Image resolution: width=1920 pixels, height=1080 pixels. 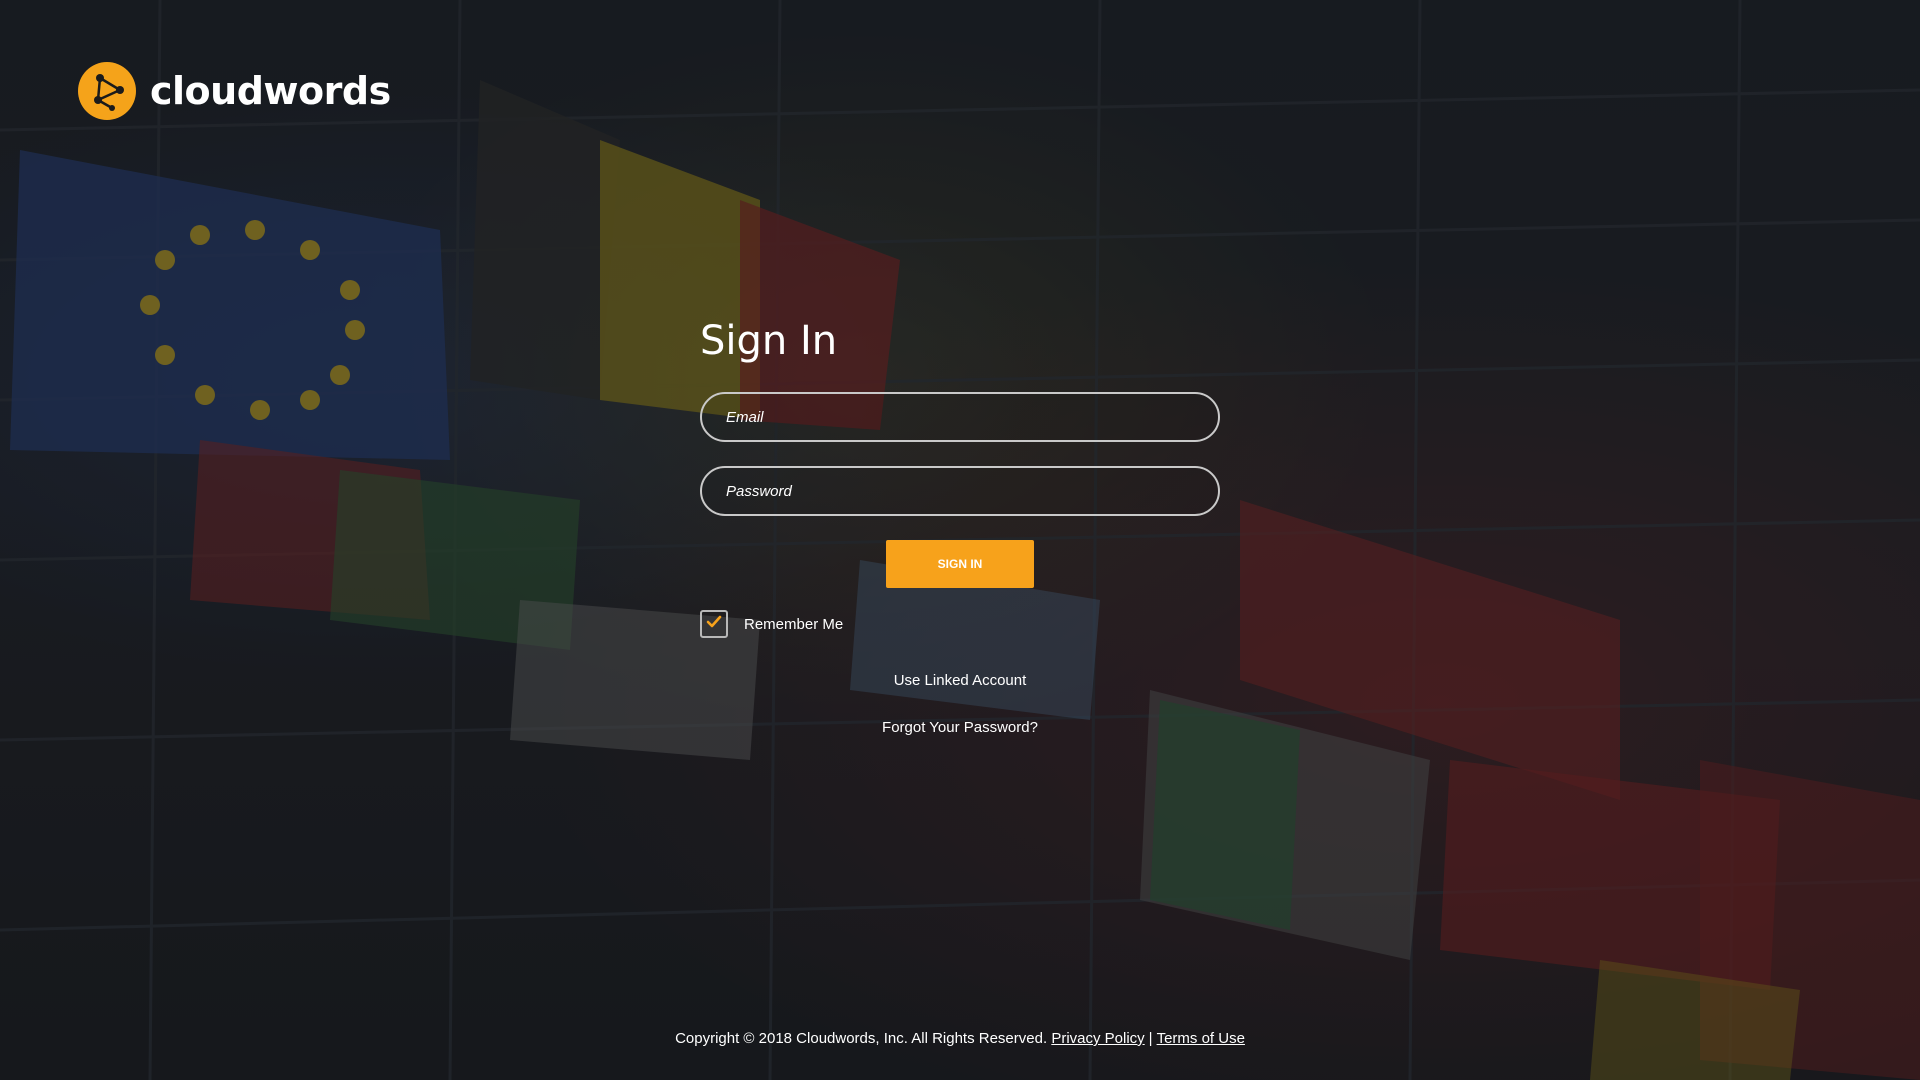 I want to click on page-title: Sign In, so click(x=769, y=341).